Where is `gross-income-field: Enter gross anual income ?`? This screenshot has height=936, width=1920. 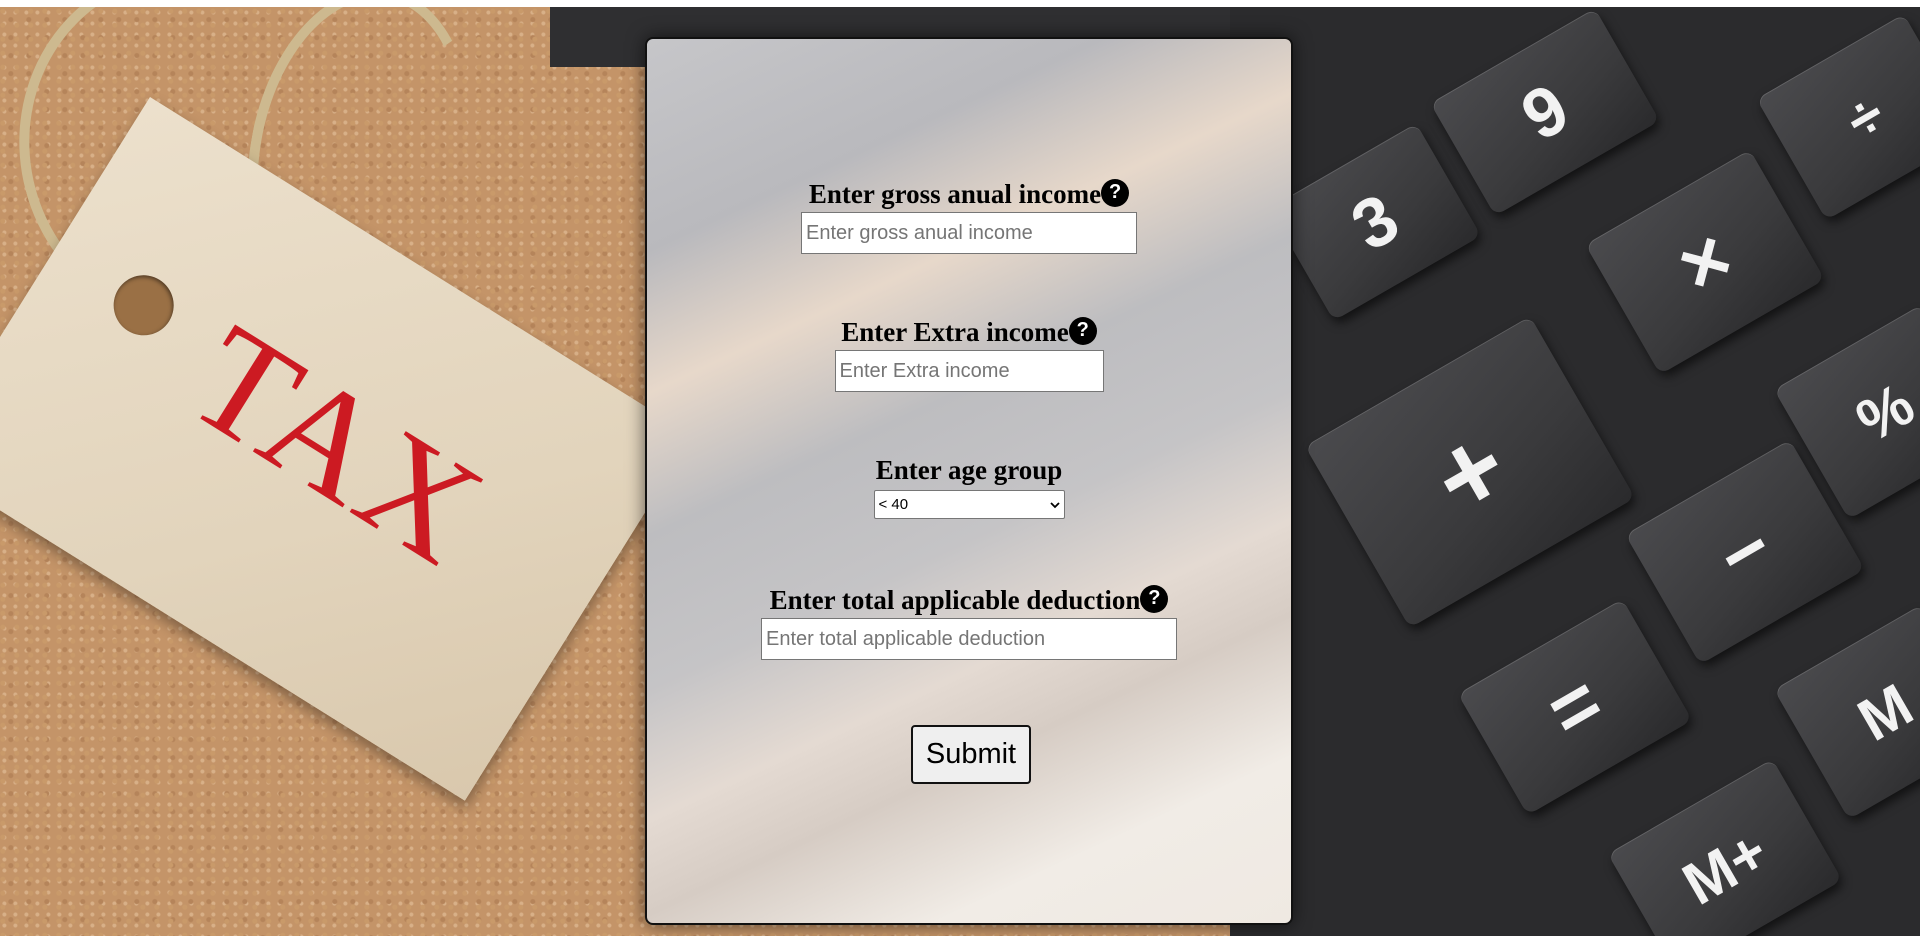
gross-income-field: Enter gross anual income ? is located at coordinates (969, 216).